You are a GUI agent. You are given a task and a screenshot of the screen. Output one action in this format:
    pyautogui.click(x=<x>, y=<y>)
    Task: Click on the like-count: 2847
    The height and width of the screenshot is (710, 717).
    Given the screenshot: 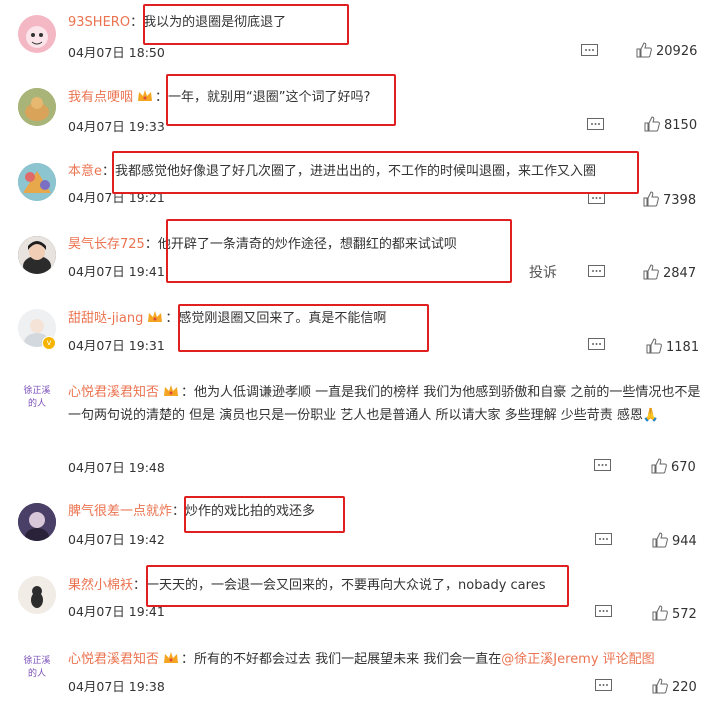 What is the action you would take?
    pyautogui.click(x=680, y=273)
    